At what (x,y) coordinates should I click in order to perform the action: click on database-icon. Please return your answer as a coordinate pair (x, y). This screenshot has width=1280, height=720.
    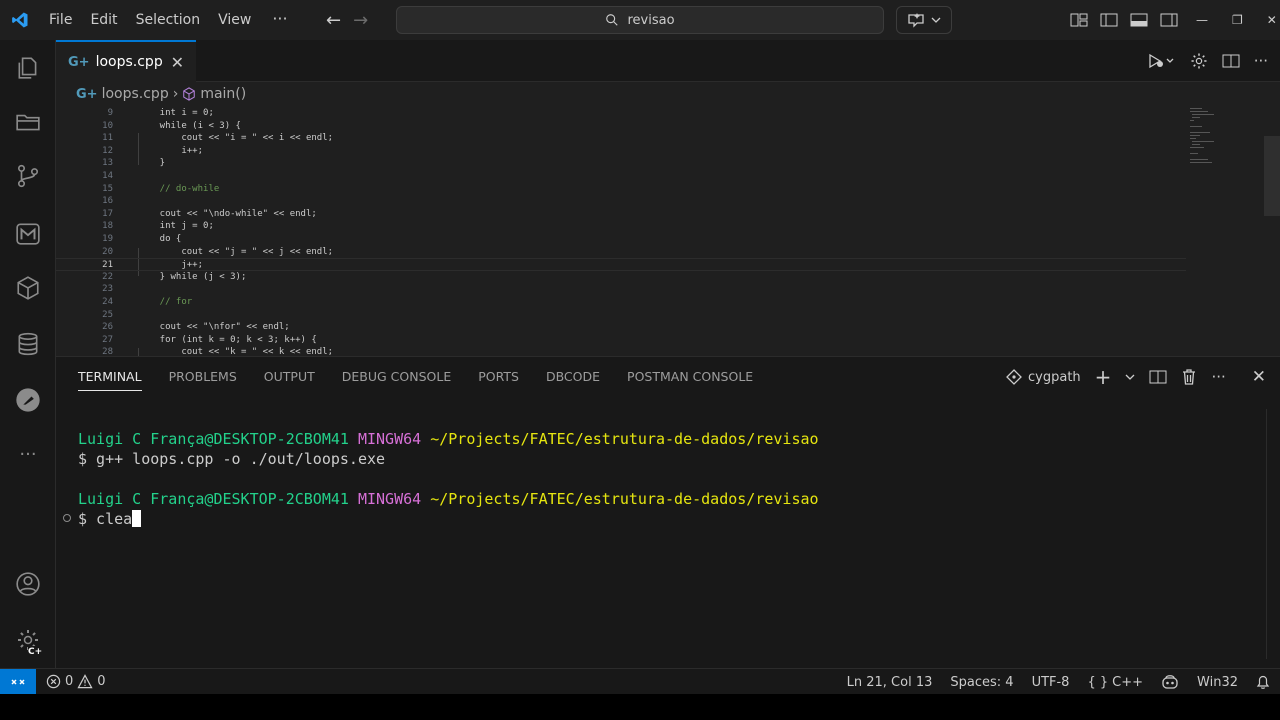
    Looking at the image, I should click on (28, 344).